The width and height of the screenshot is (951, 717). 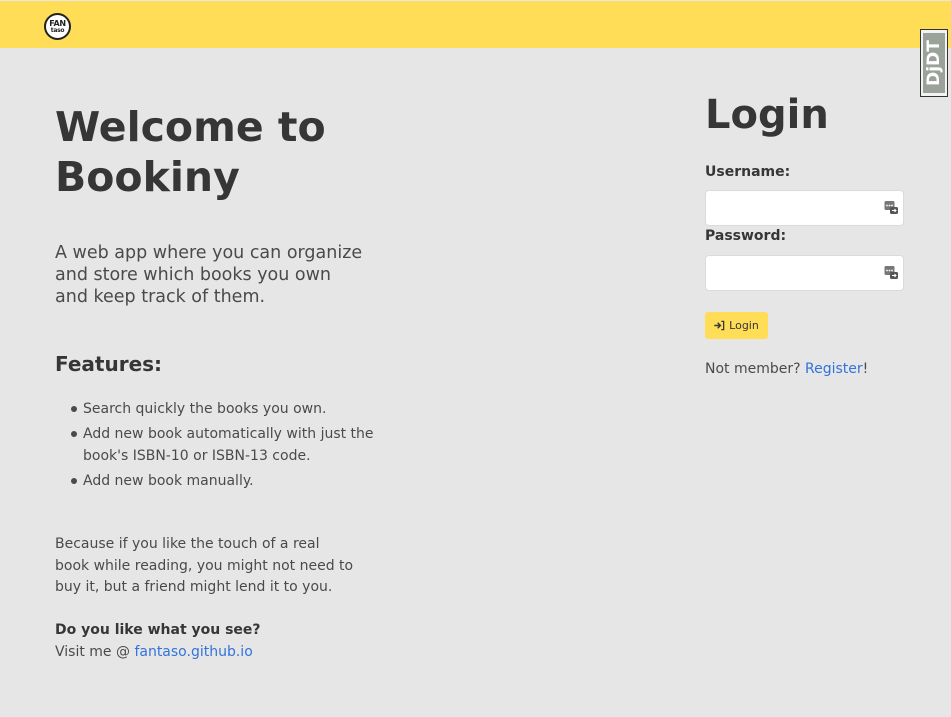 What do you see at coordinates (804, 273) in the screenshot?
I see `password-input` at bounding box center [804, 273].